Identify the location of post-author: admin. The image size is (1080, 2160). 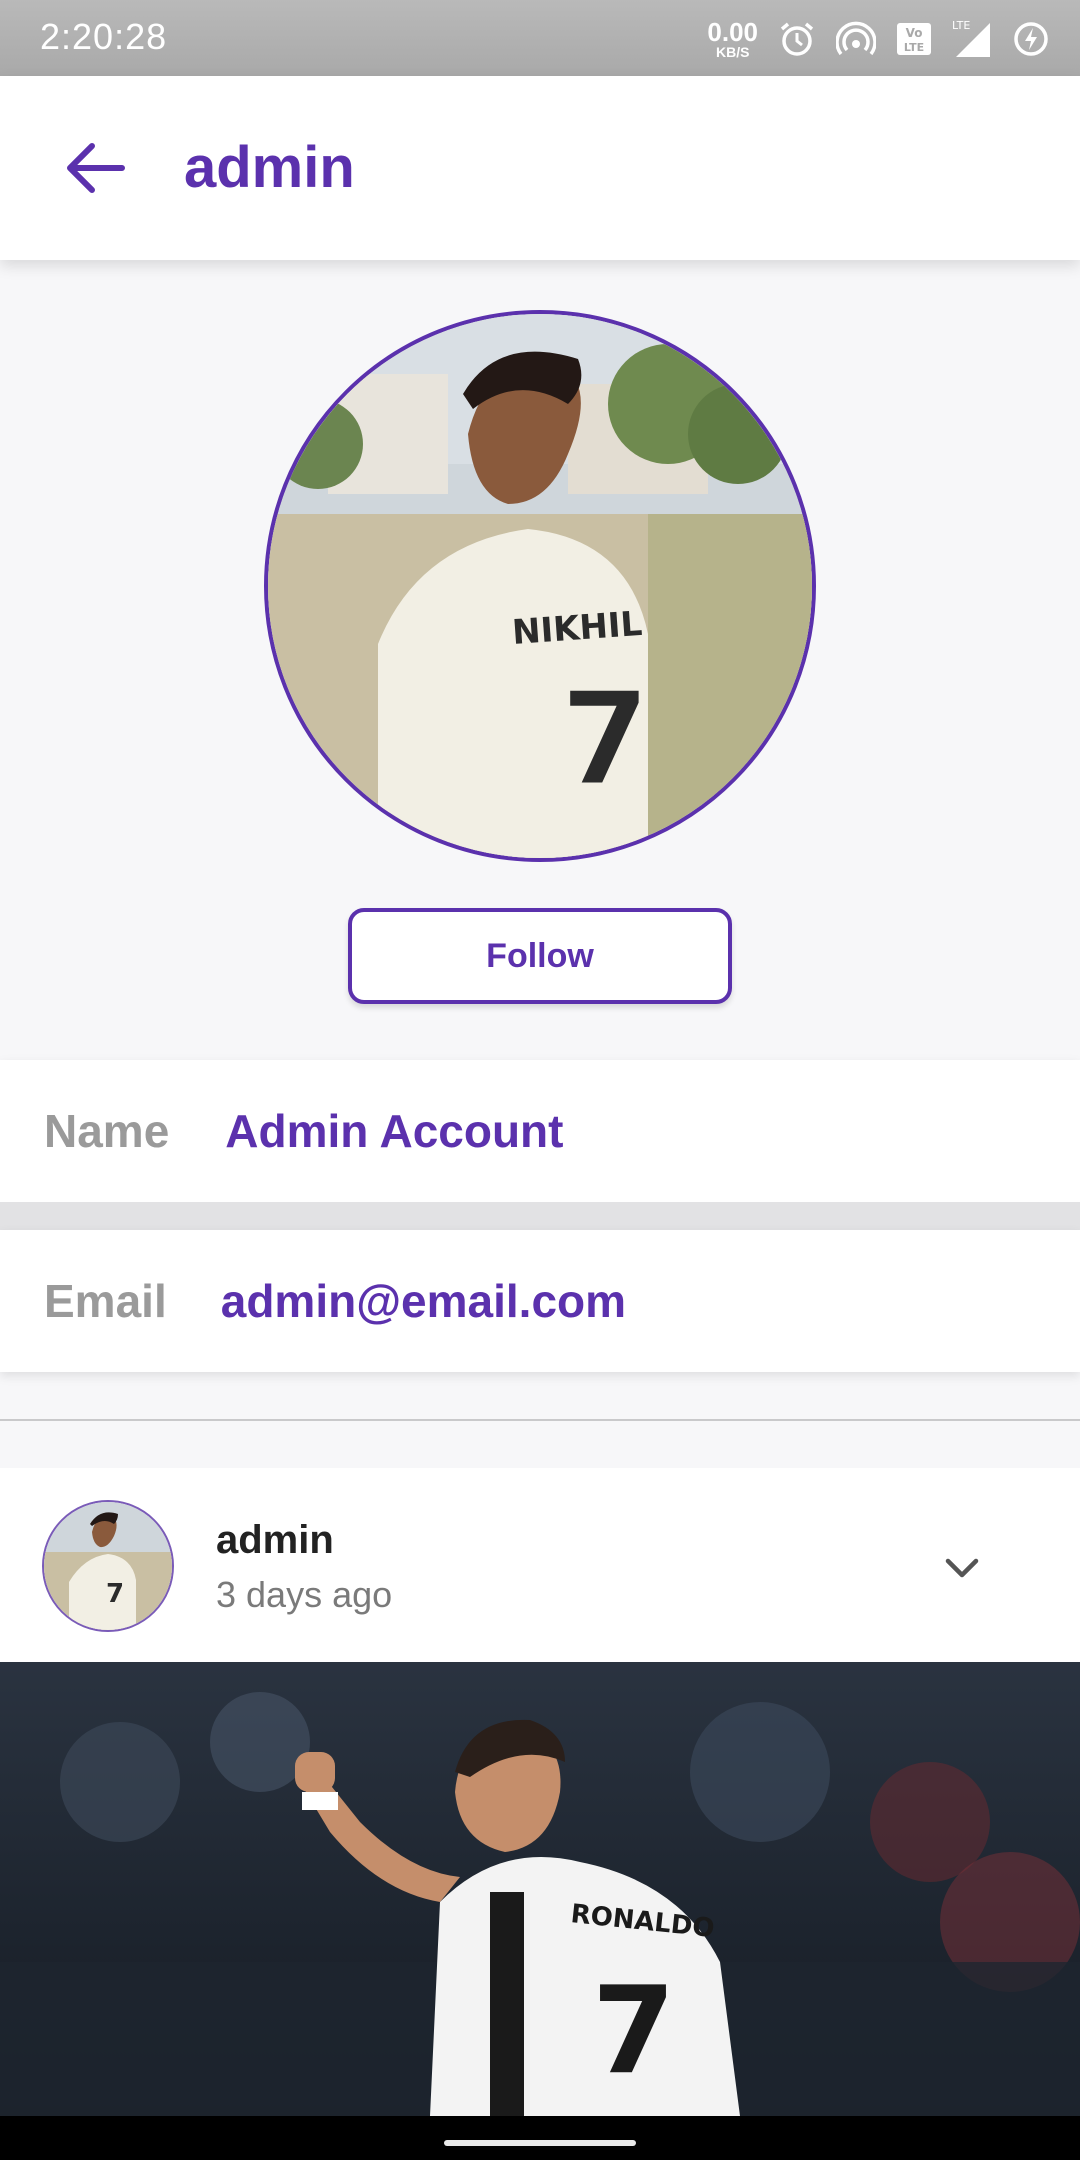
(275, 1540).